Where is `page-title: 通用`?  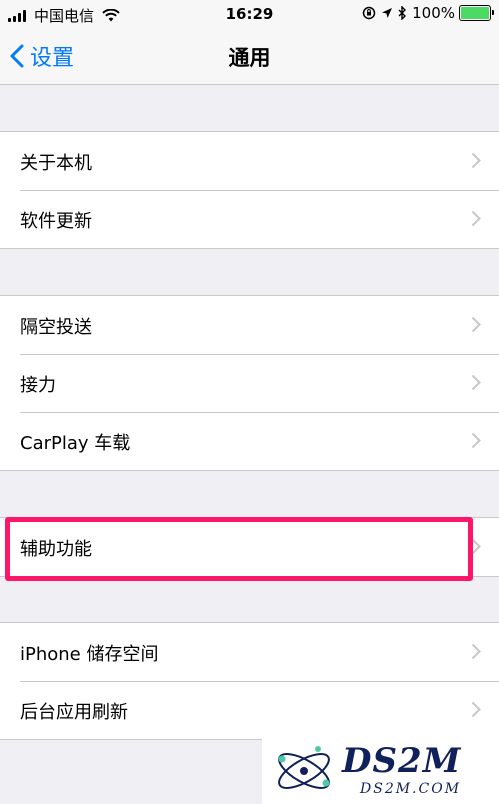
page-title: 通用 is located at coordinates (249, 58).